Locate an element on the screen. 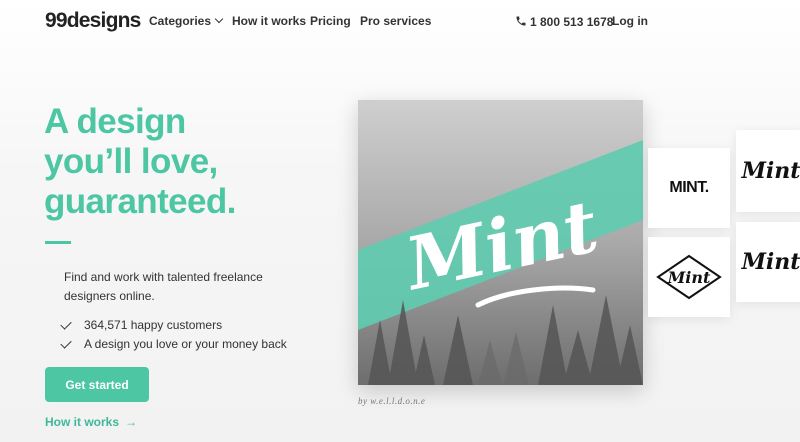 Image resolution: width=800 pixels, height=442 pixels. thumbnail-text: MINT. is located at coordinates (689, 187).